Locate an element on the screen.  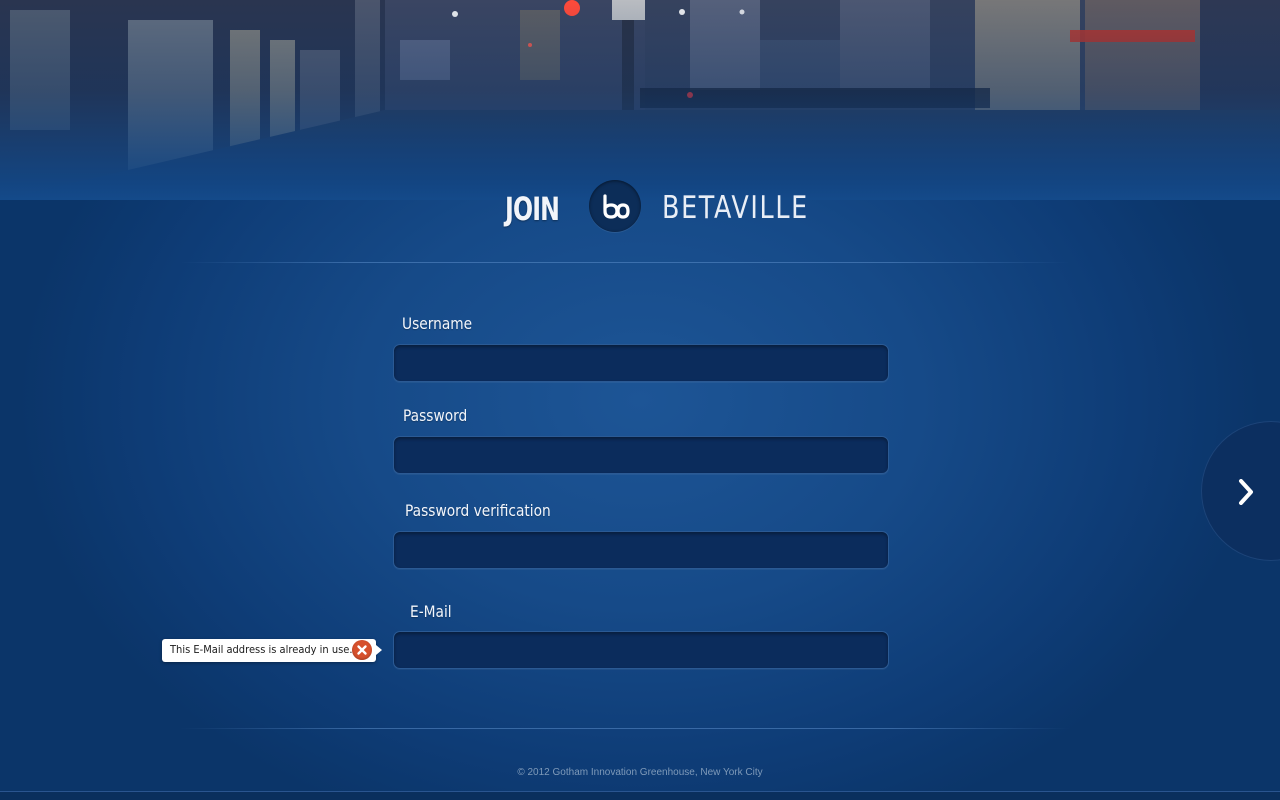
password-verification-label: Password verification is located at coordinates (478, 510).